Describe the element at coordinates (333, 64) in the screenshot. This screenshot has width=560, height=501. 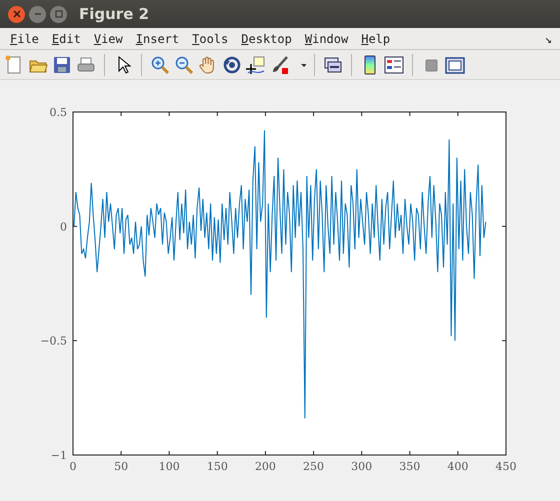
I see `linked-windows-icon` at that location.